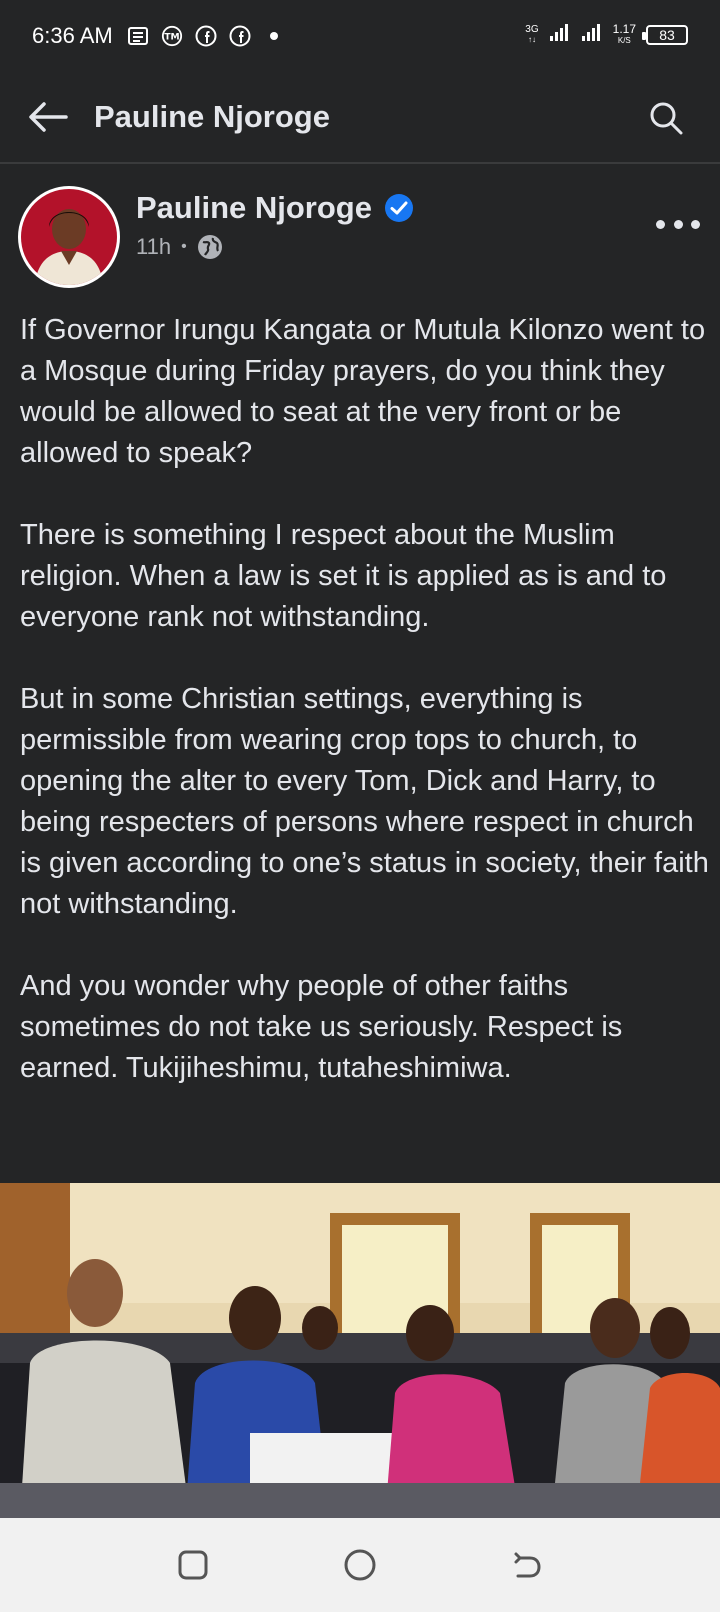 The image size is (720, 1612). What do you see at coordinates (72, 35) in the screenshot?
I see `status-time: 6:36 AM` at bounding box center [72, 35].